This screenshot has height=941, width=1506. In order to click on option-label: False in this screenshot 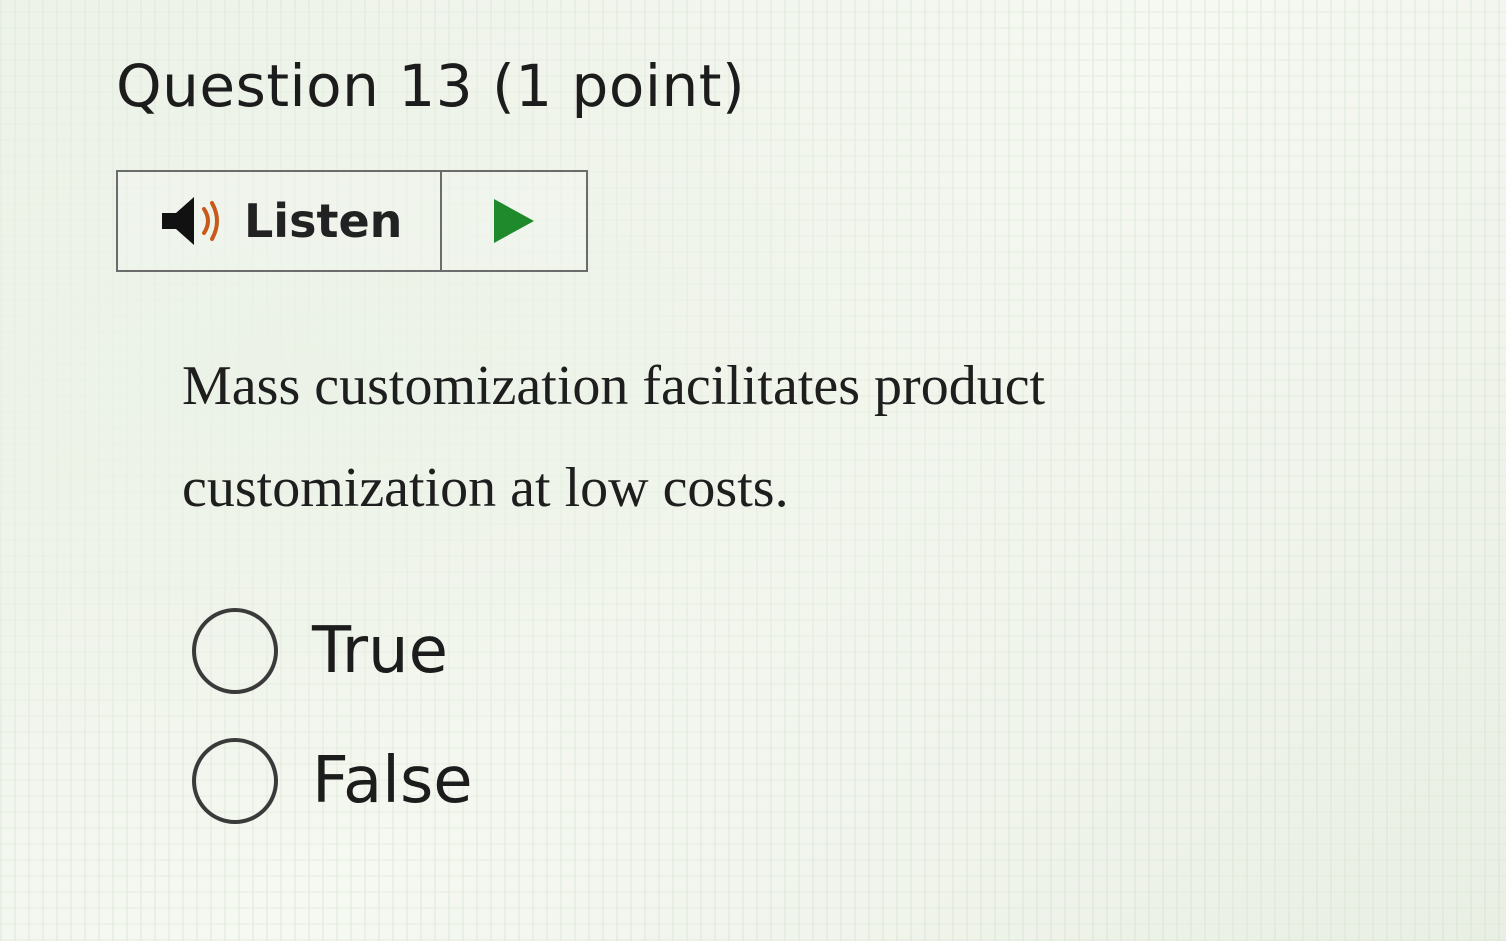, I will do `click(392, 781)`.